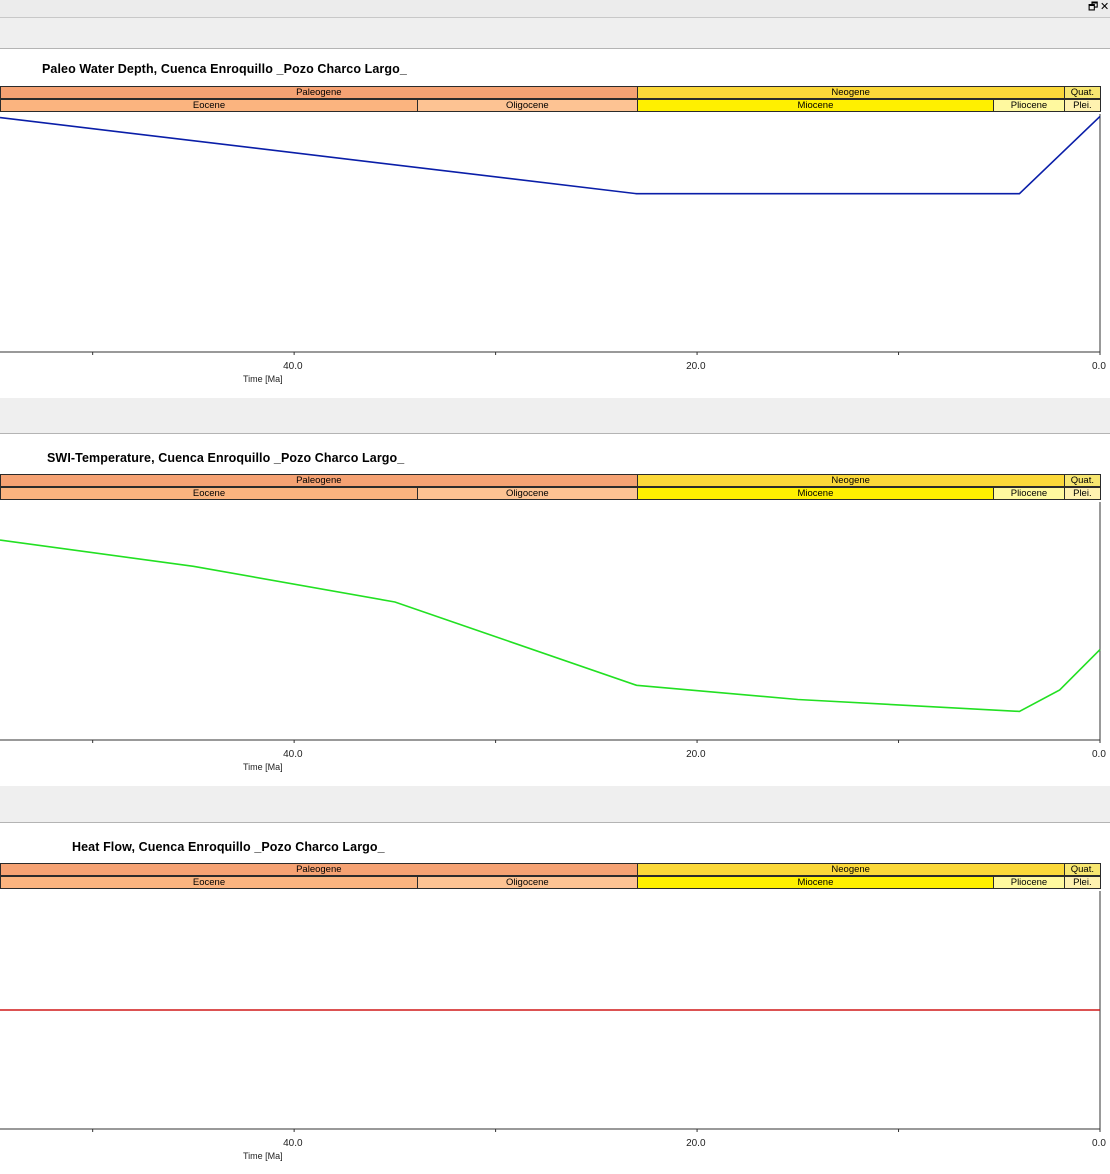  Describe the element at coordinates (1104, 7) in the screenshot. I see `close-icon: ✕` at that location.